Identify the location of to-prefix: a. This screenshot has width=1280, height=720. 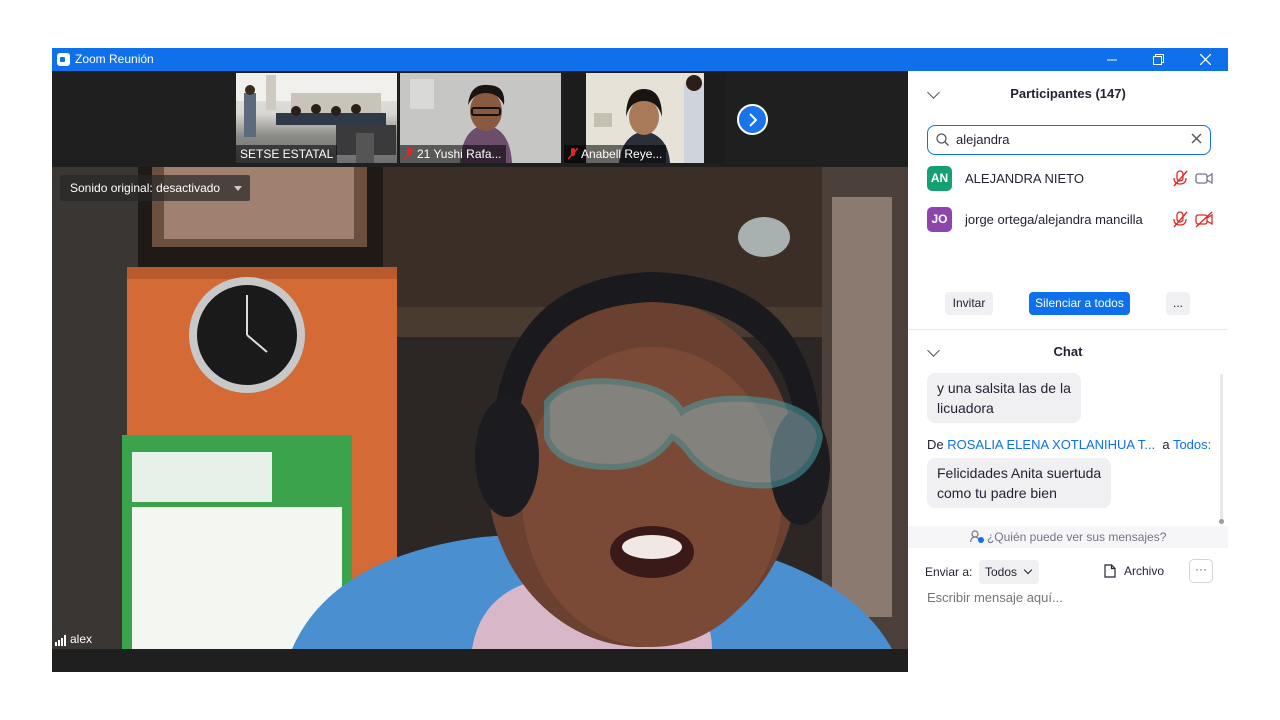
(1166, 444).